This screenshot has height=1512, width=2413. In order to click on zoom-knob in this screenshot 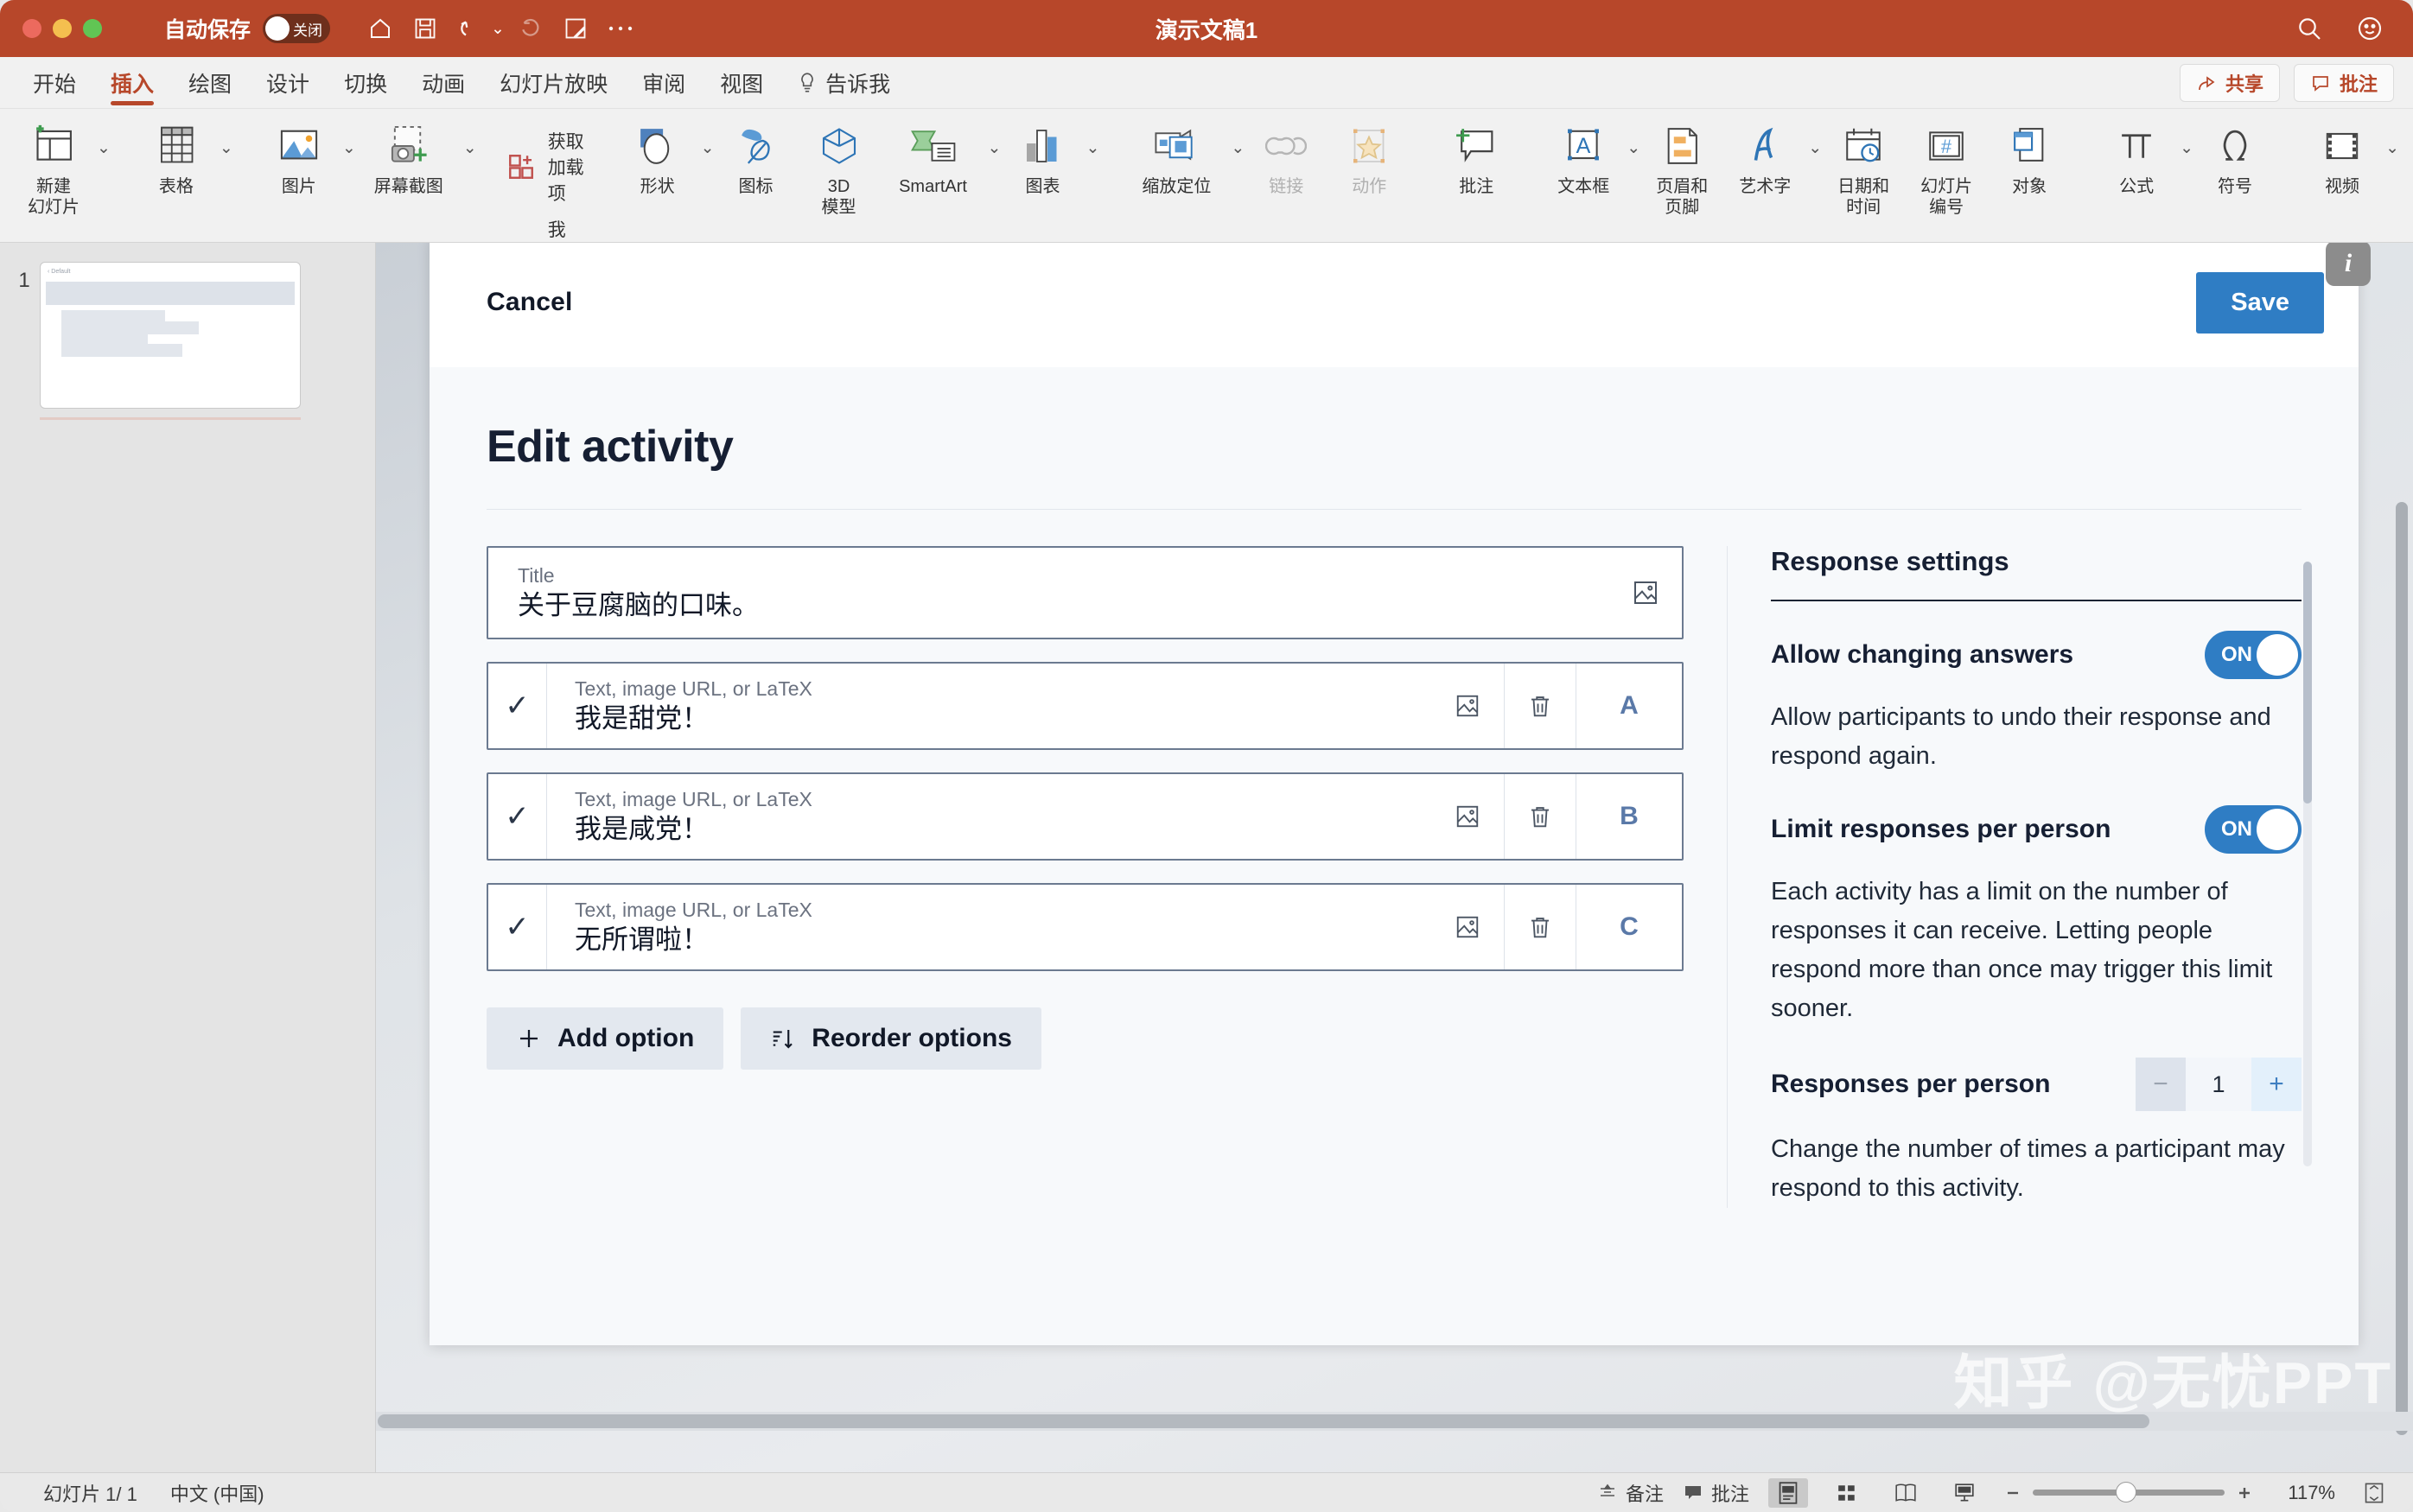, I will do `click(2126, 1492)`.